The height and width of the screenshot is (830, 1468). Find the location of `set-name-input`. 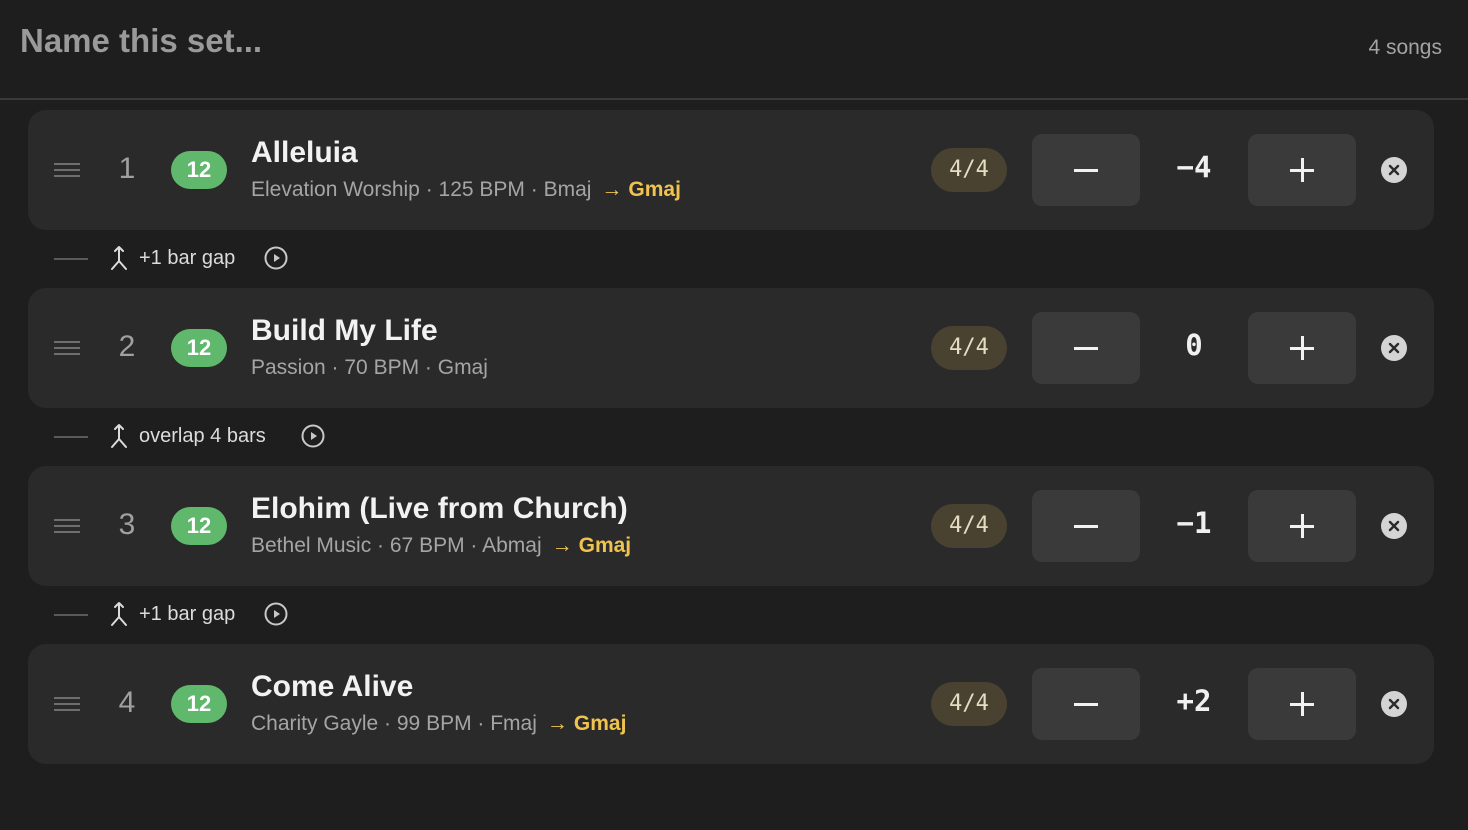

set-name-input is located at coordinates (370, 41).